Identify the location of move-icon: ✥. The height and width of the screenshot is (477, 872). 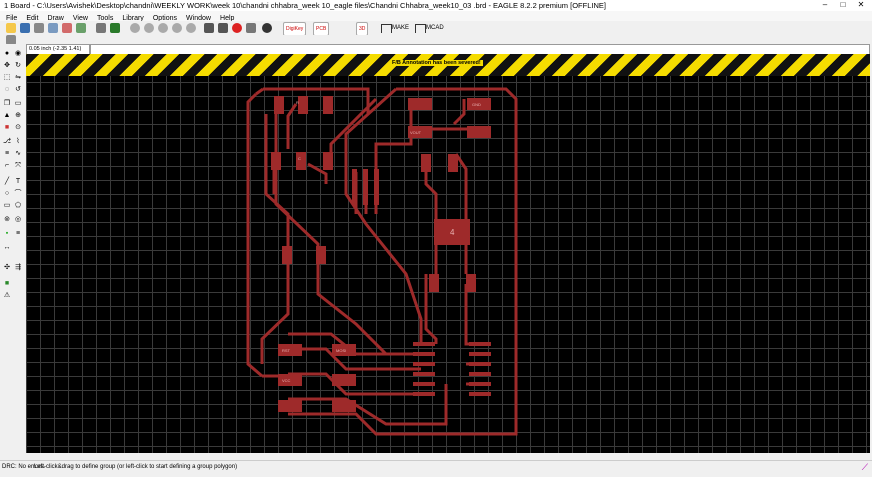
(7, 66).